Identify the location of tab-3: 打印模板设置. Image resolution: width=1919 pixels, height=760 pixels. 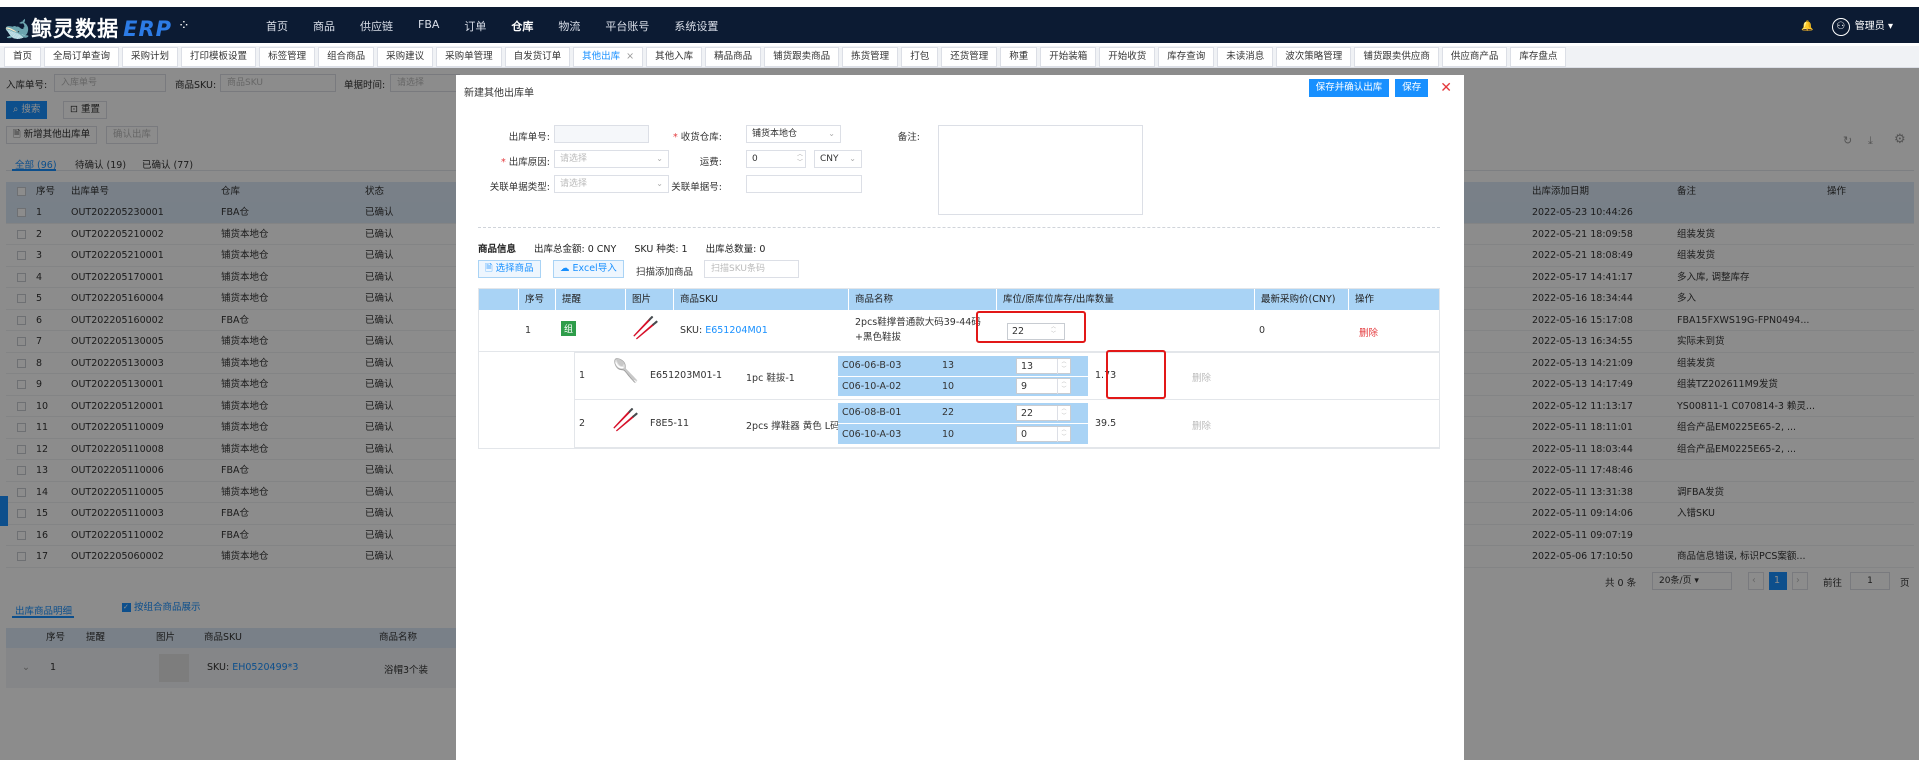
(219, 57).